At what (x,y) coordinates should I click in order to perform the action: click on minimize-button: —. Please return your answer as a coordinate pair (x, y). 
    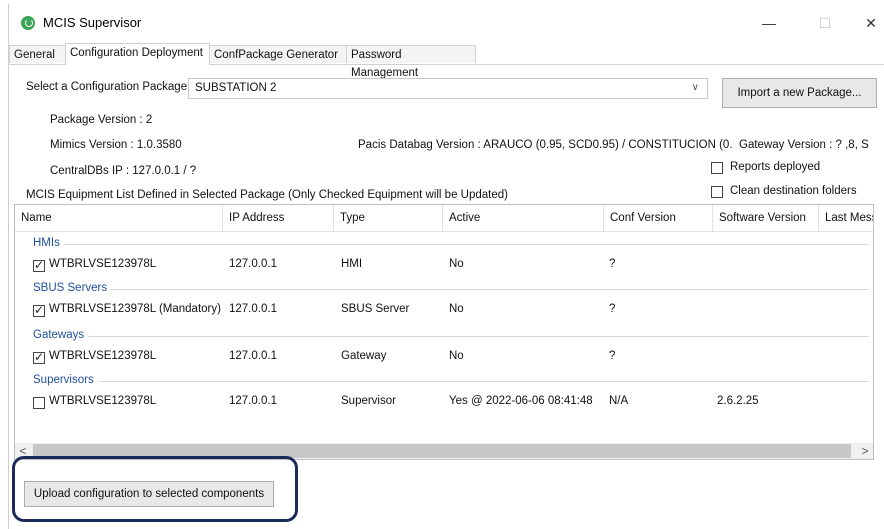
    Looking at the image, I should click on (769, 23).